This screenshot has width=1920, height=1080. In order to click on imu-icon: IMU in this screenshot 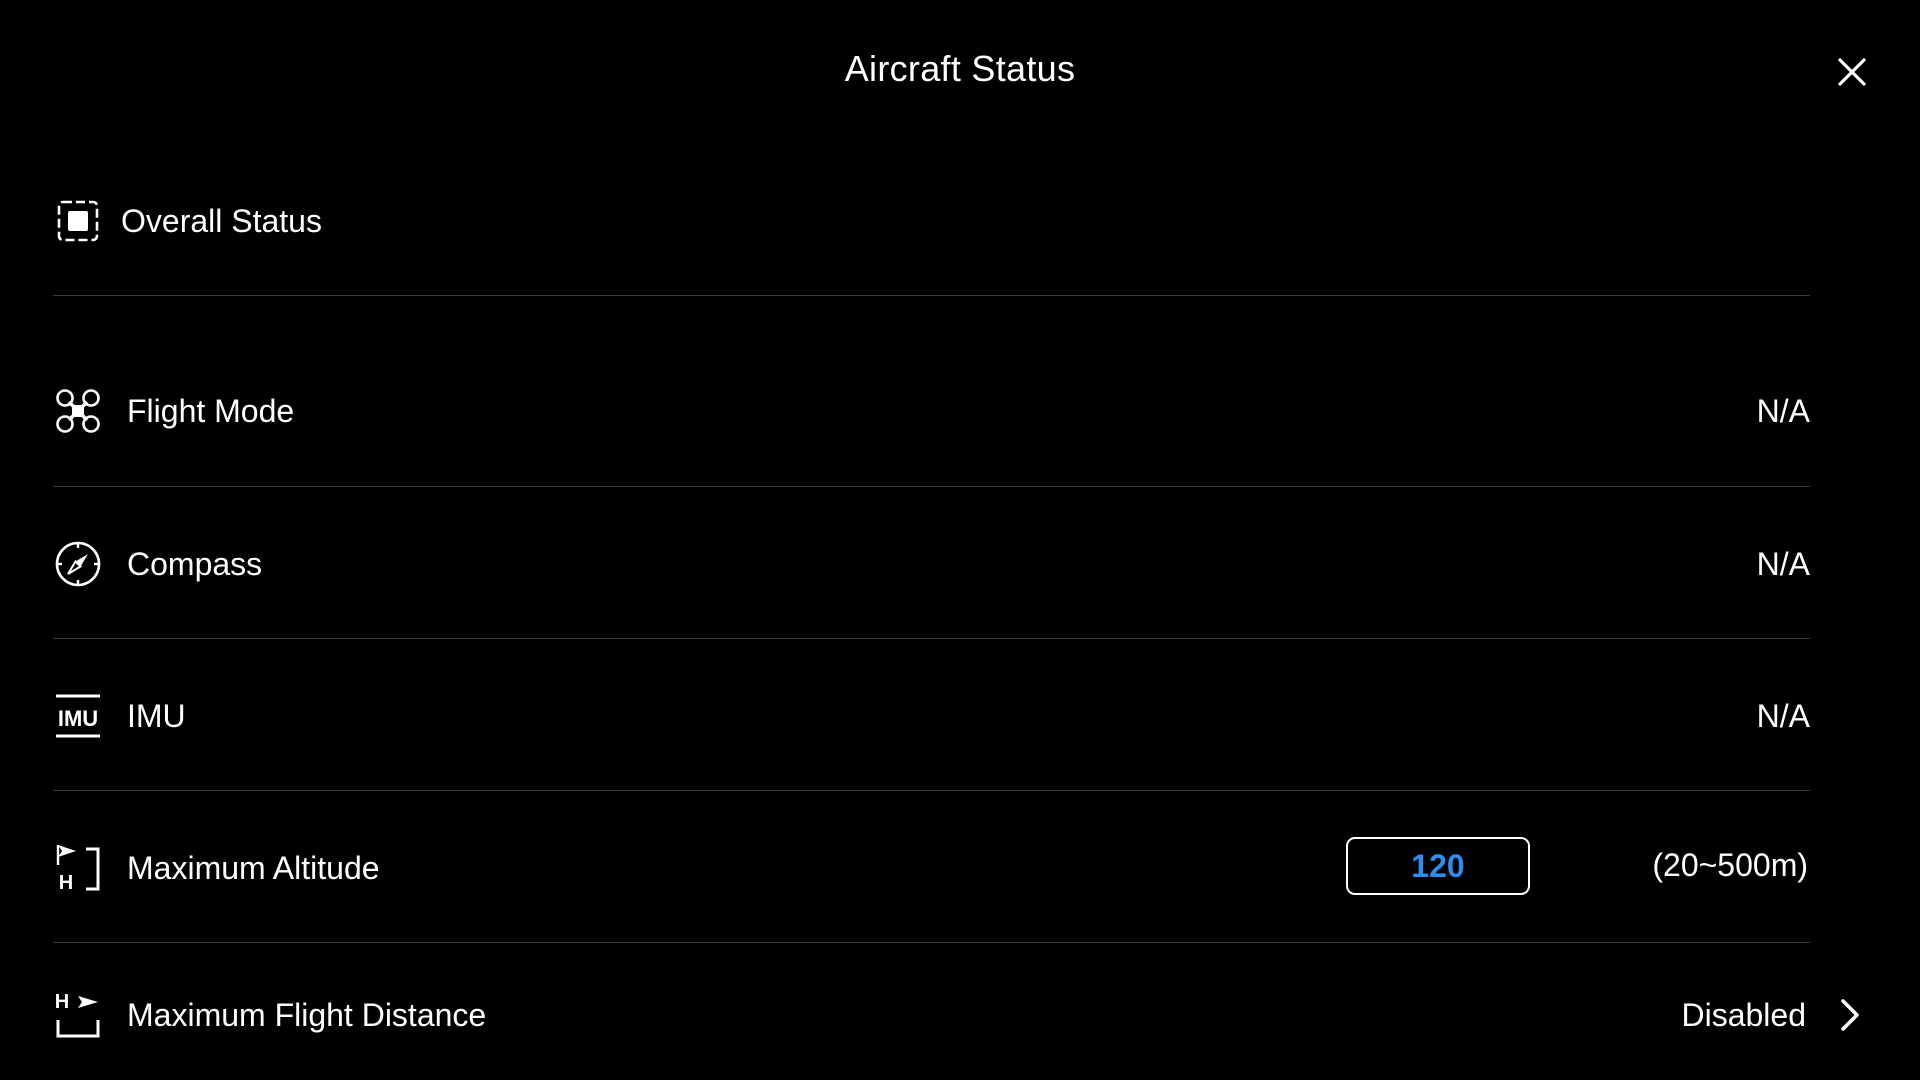, I will do `click(78, 716)`.